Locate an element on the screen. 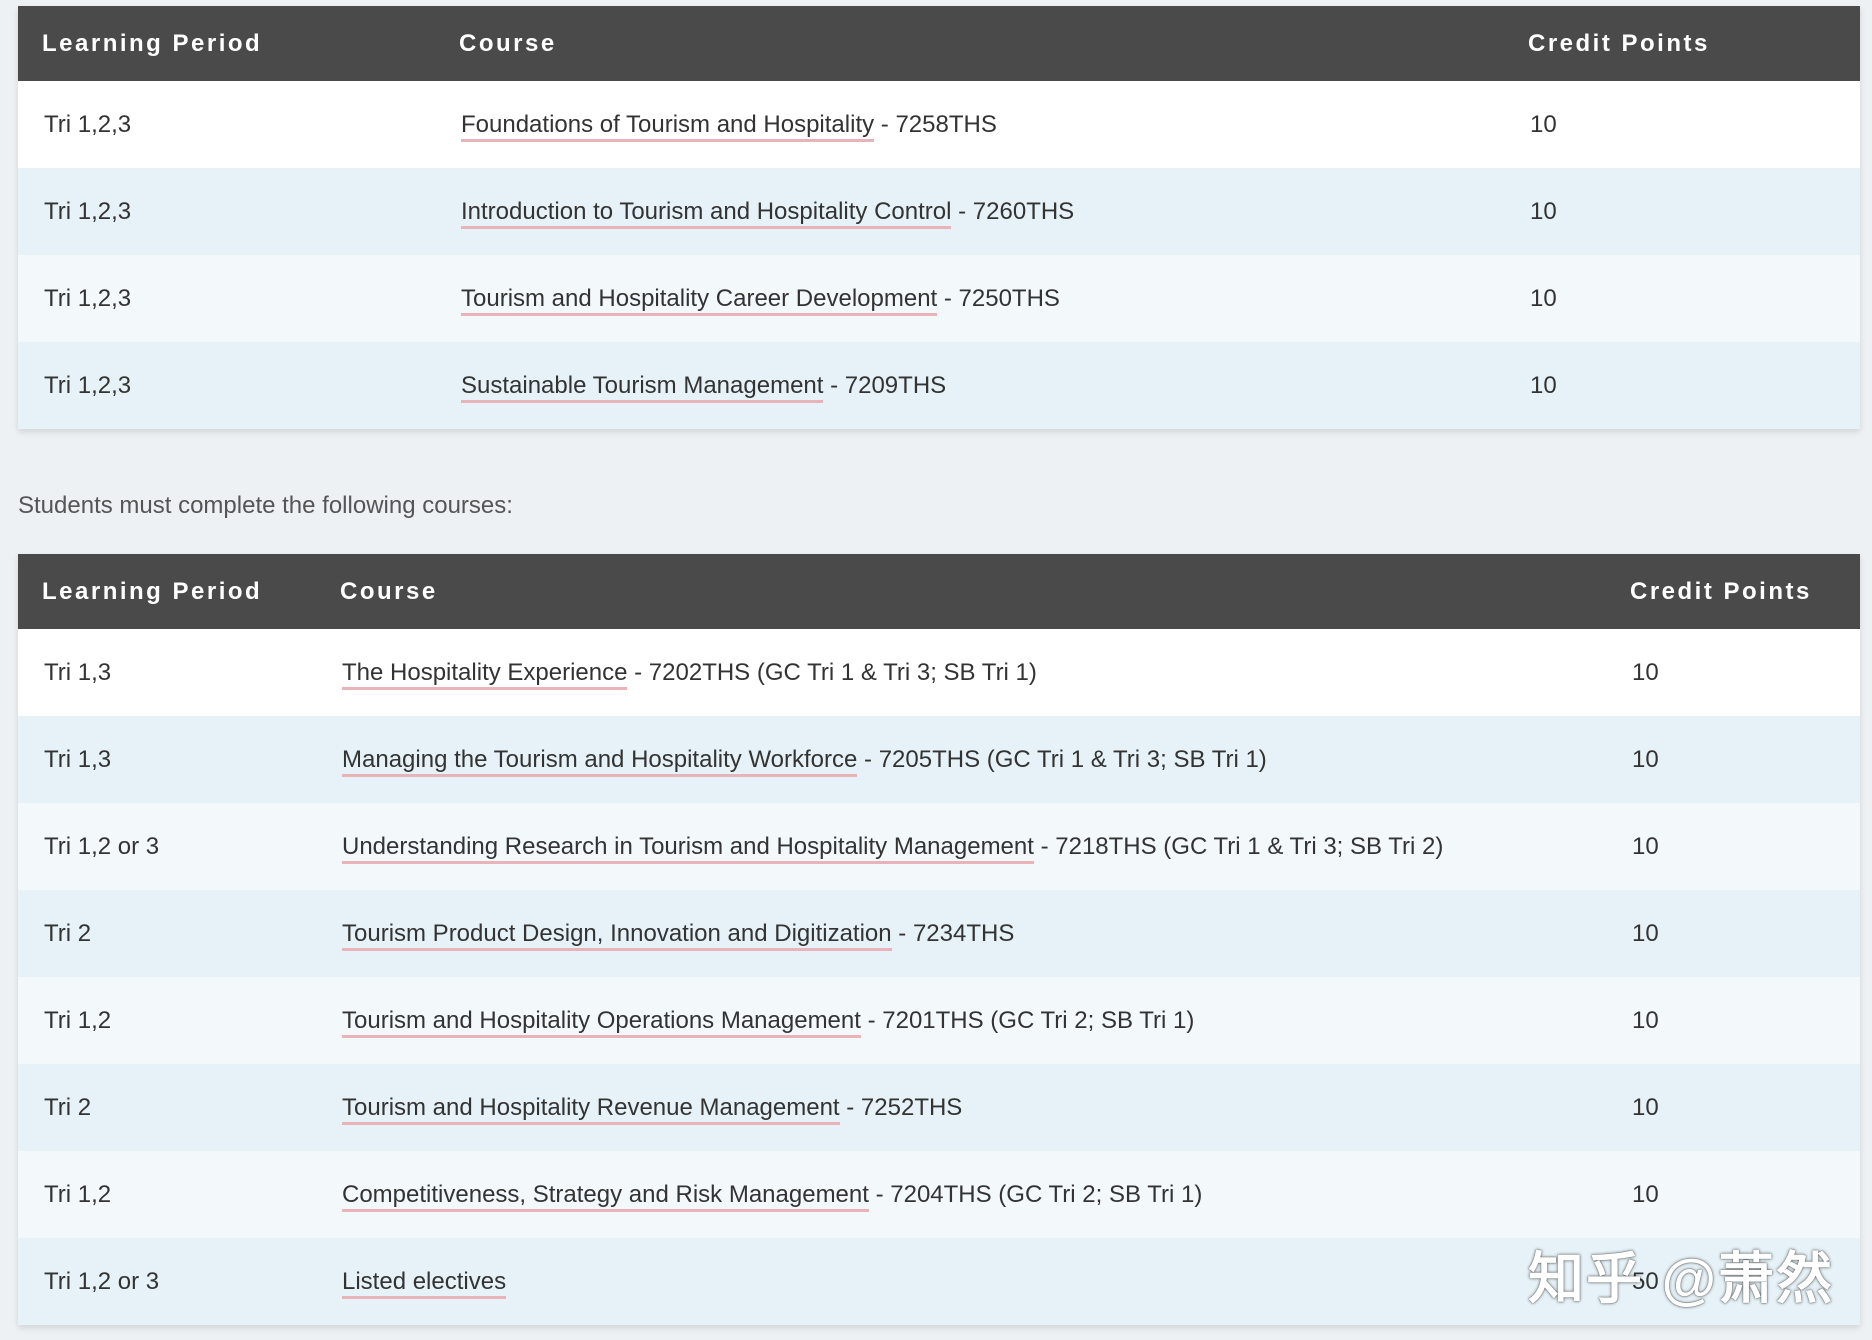 The height and width of the screenshot is (1340, 1872). course-code: - 7204THS (GC Tri 2; SB Tri 1) is located at coordinates (1035, 1194).